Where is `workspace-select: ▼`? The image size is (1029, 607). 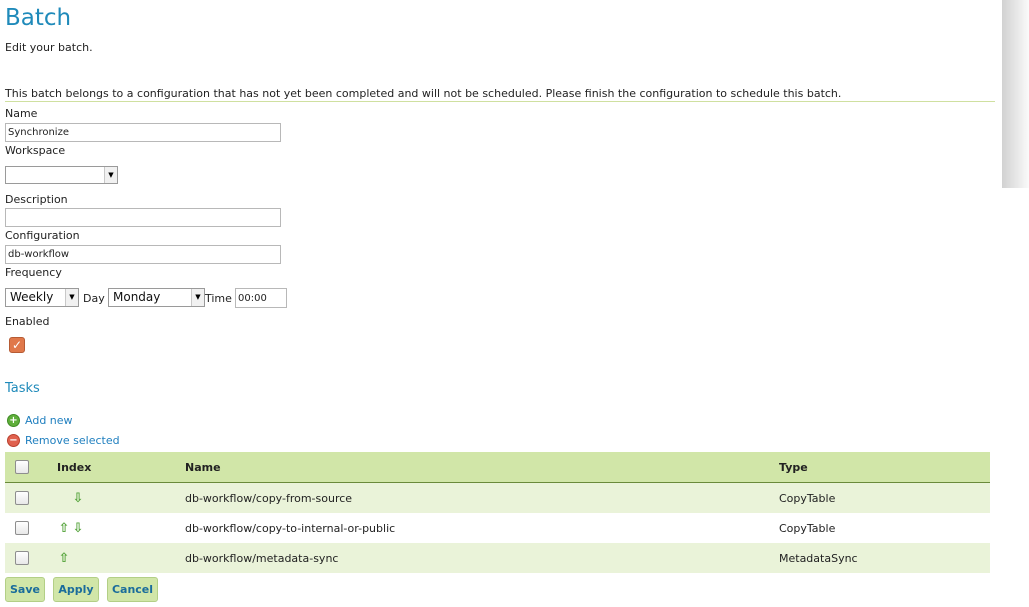
workspace-select: ▼ is located at coordinates (61, 175).